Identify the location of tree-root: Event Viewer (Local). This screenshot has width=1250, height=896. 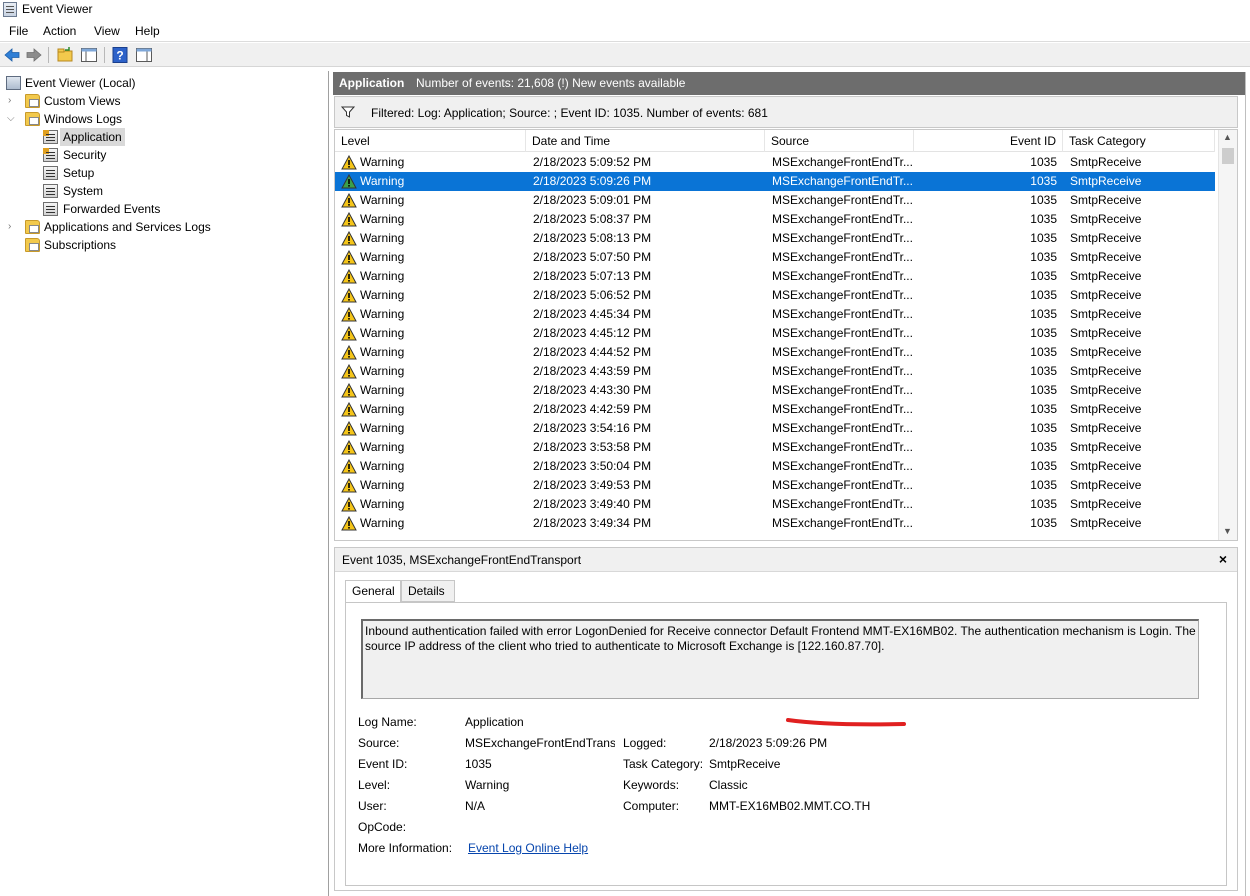
(154, 83).